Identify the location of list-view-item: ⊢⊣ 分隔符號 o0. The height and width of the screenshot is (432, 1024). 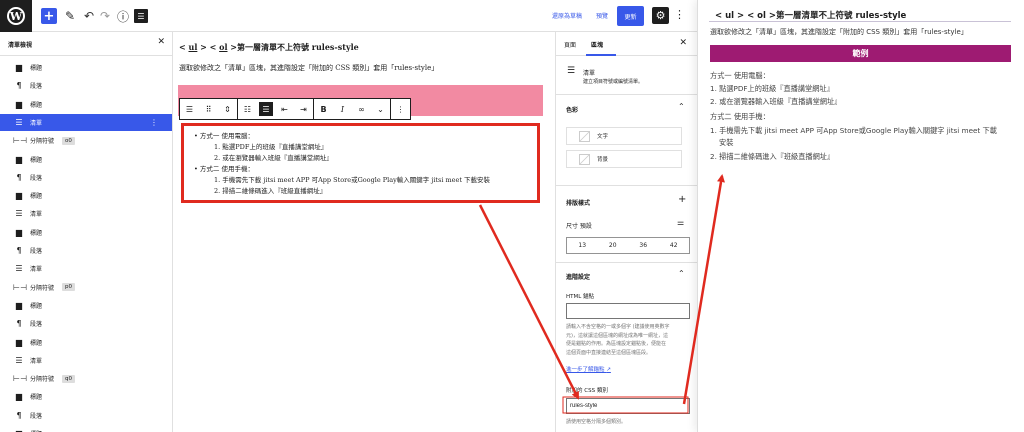
(86, 140).